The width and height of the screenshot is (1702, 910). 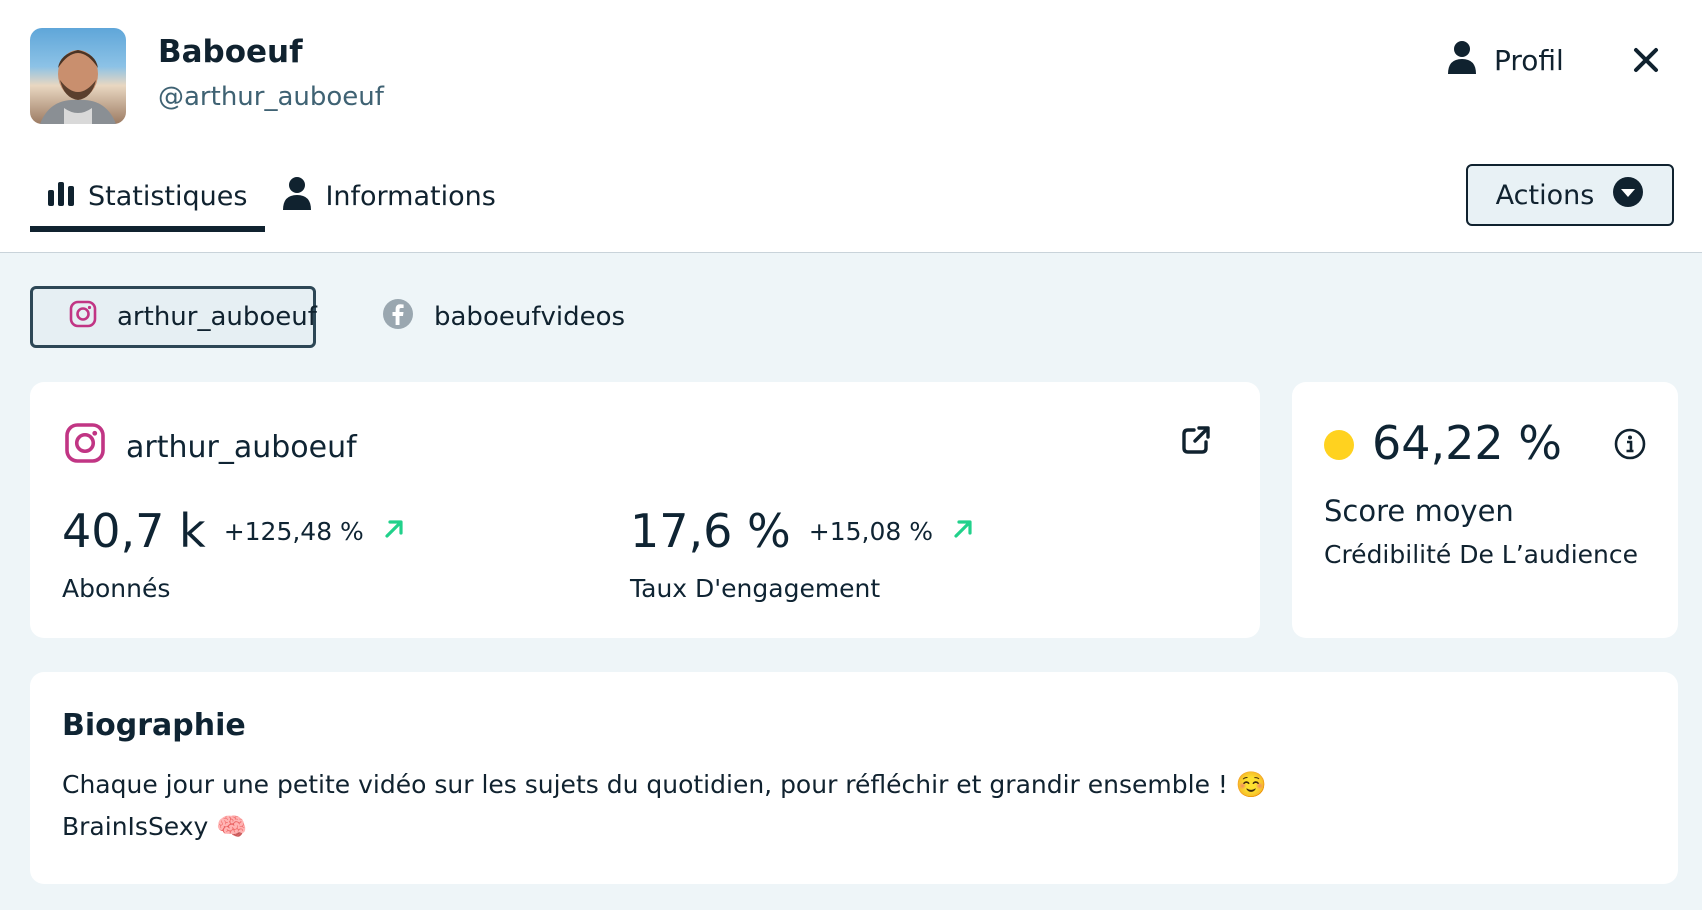 I want to click on close-icon, so click(x=1646, y=60).